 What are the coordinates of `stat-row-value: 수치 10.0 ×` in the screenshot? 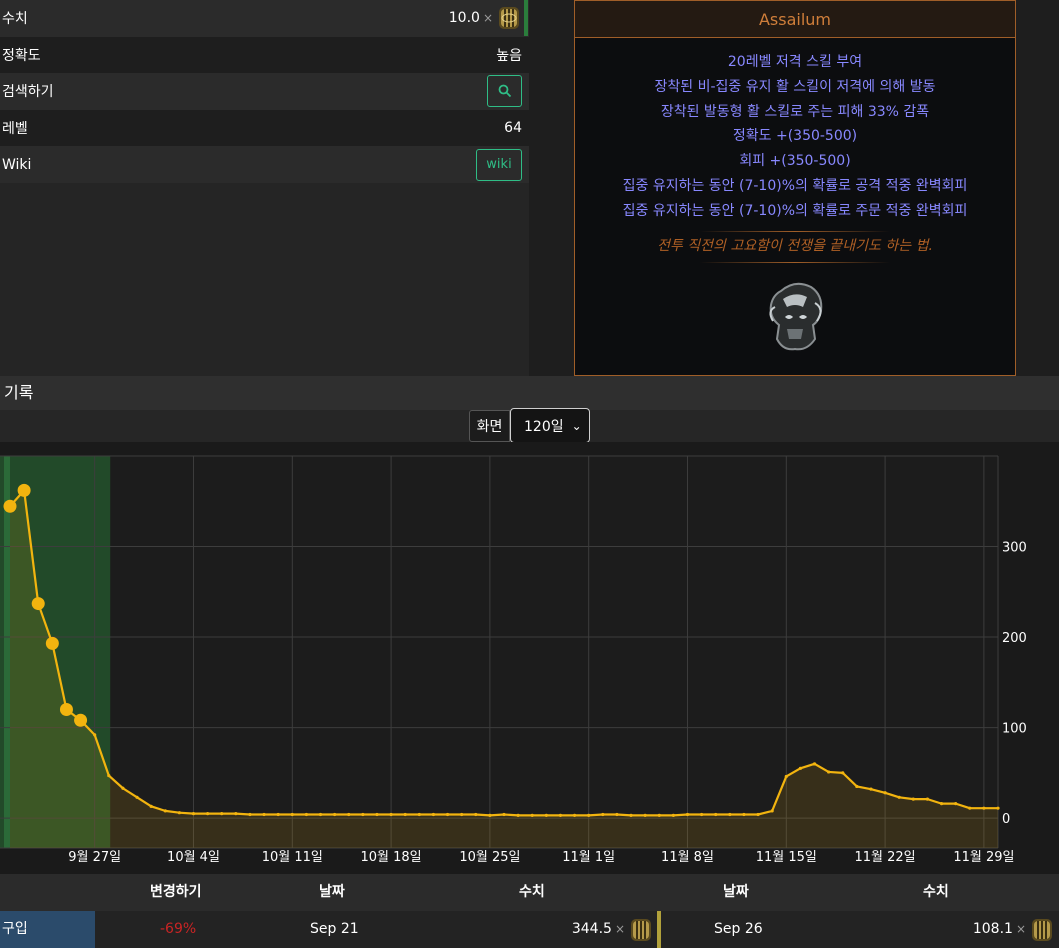 It's located at (264, 18).